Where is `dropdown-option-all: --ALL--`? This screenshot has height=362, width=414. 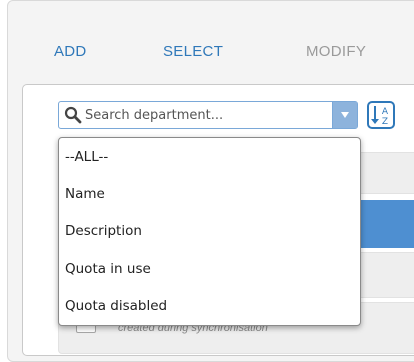 dropdown-option-all: --ALL-- is located at coordinates (205, 157).